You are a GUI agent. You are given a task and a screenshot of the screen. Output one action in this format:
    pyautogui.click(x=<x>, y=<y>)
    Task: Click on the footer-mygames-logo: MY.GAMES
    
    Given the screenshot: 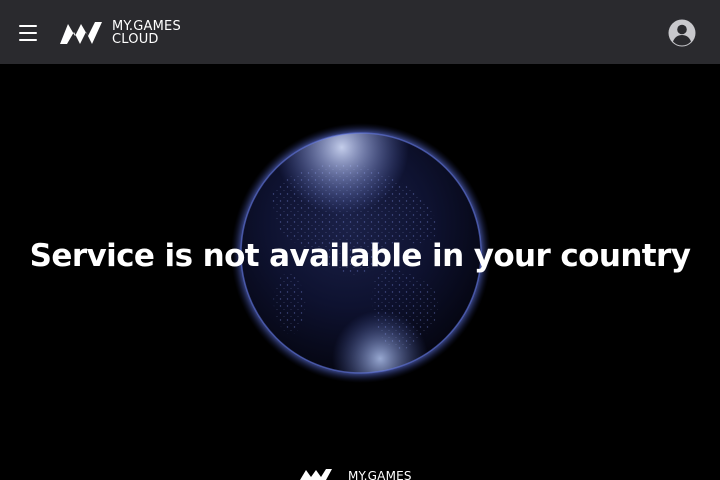 What is the action you would take?
    pyautogui.click(x=355, y=474)
    